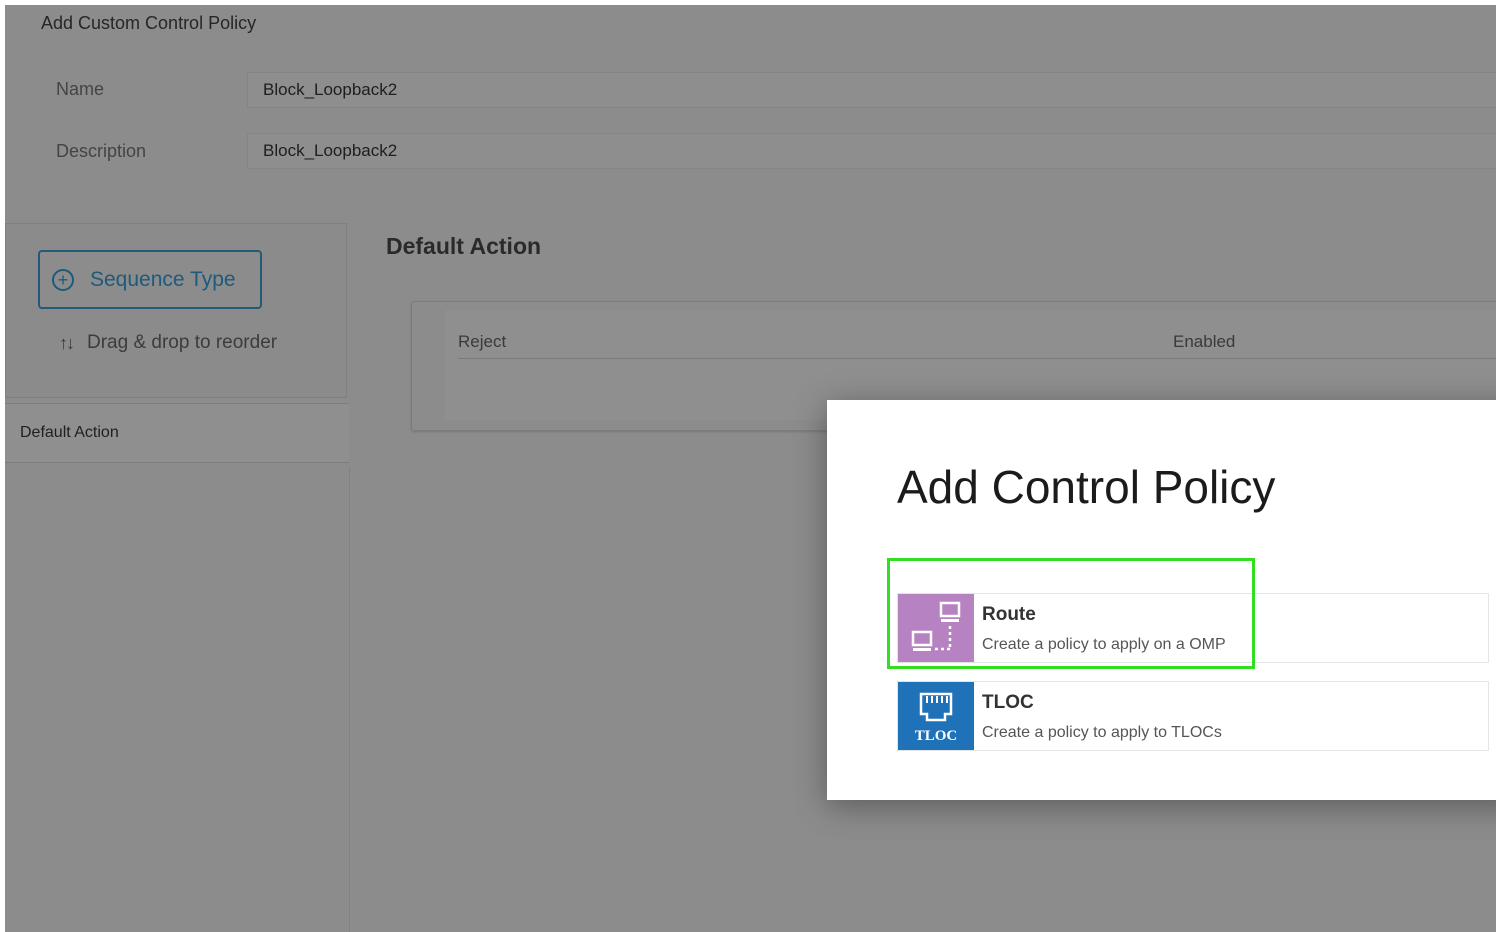 This screenshot has height=932, width=1496. What do you see at coordinates (871, 90) in the screenshot?
I see `name-field` at bounding box center [871, 90].